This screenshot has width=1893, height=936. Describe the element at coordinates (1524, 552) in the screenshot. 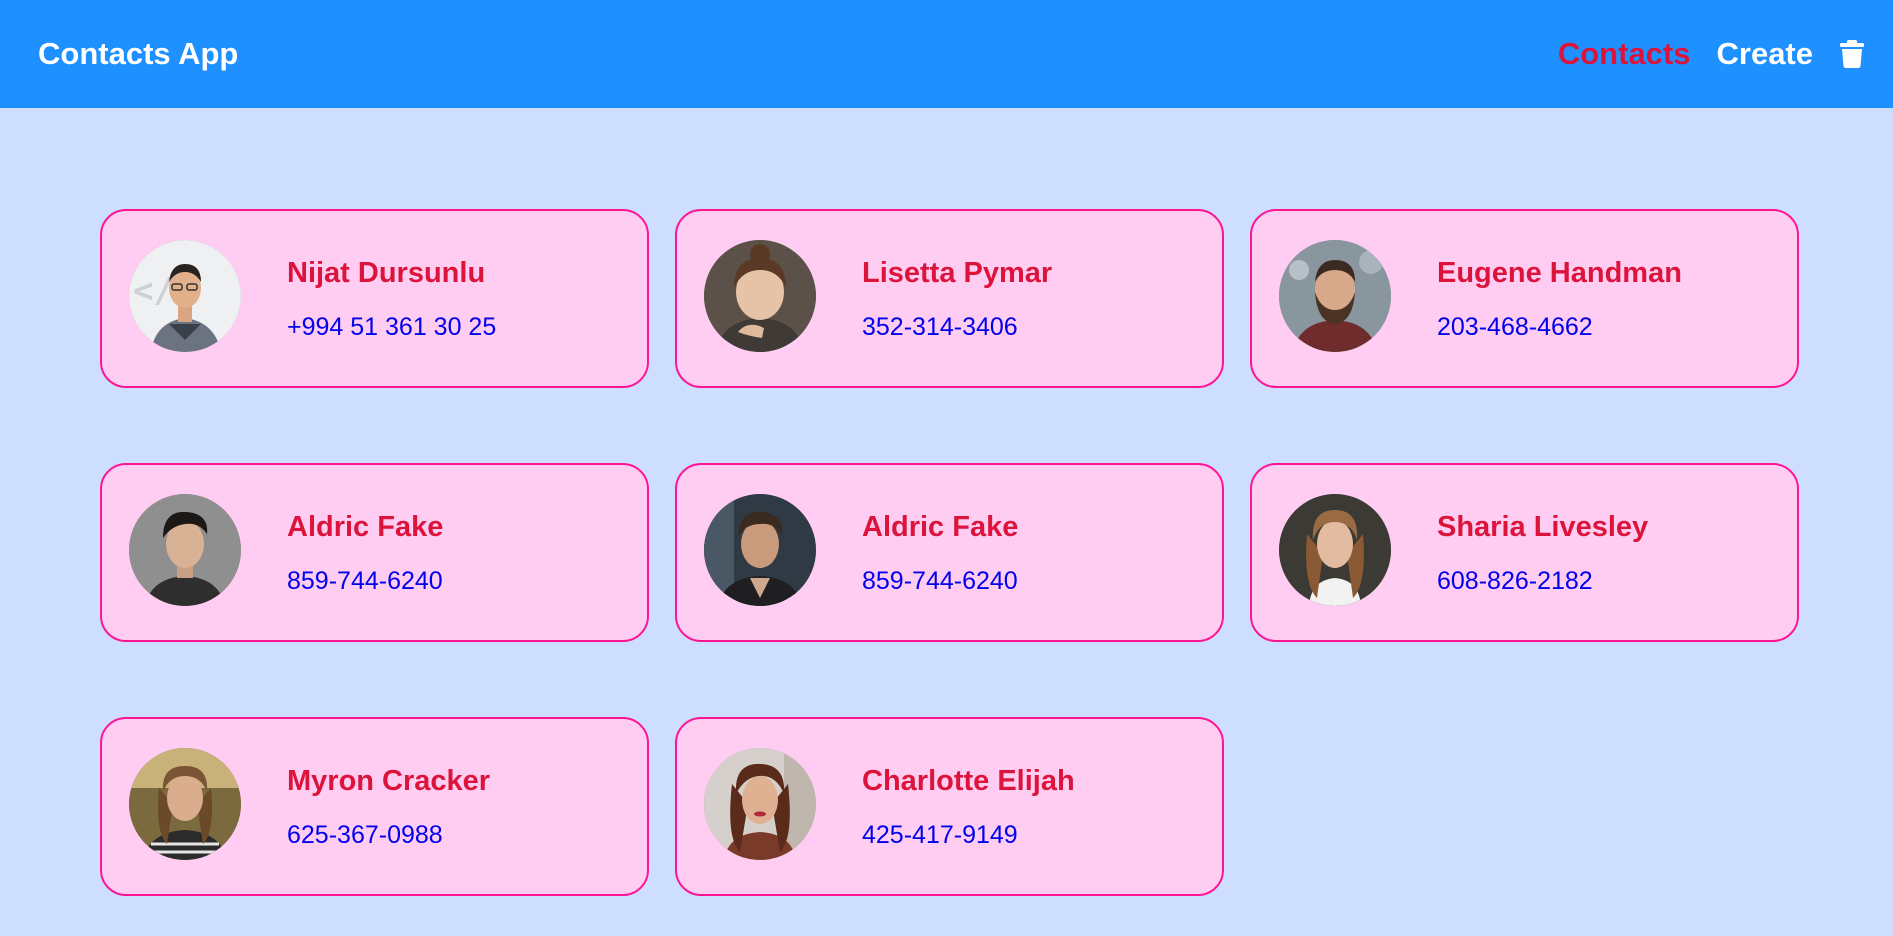

I see `contact-card: Sharia Livesley 608-826-2182` at that location.